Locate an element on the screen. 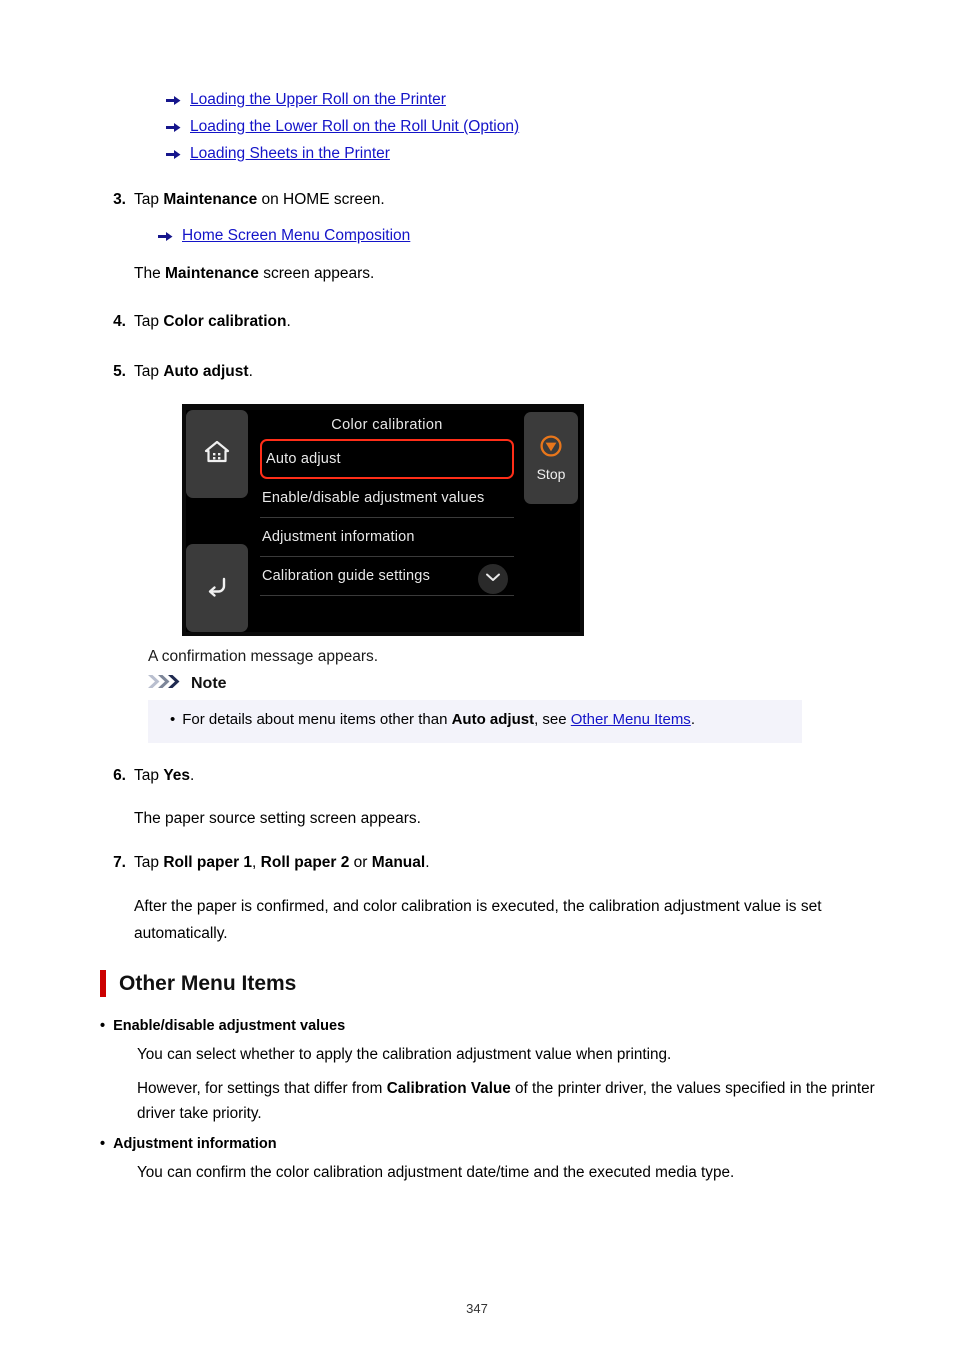  step-4-text-after: . is located at coordinates (288, 321).